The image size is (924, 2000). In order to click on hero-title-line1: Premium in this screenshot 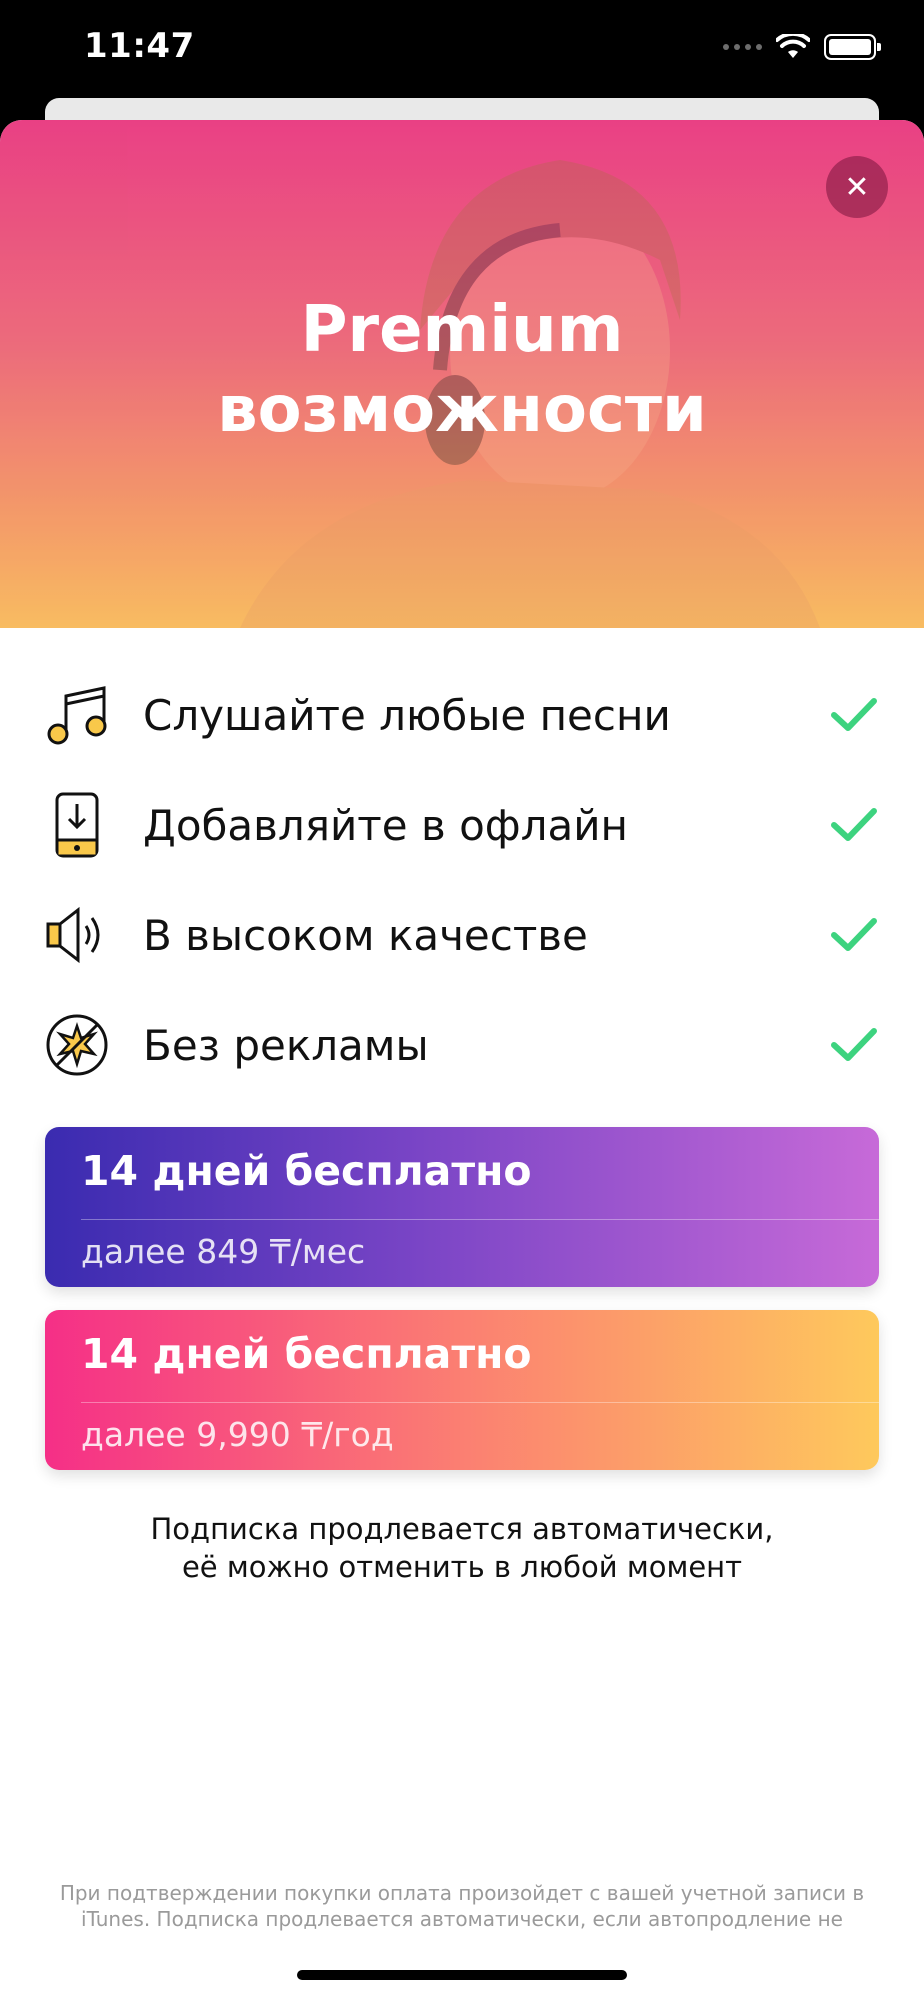, I will do `click(462, 330)`.